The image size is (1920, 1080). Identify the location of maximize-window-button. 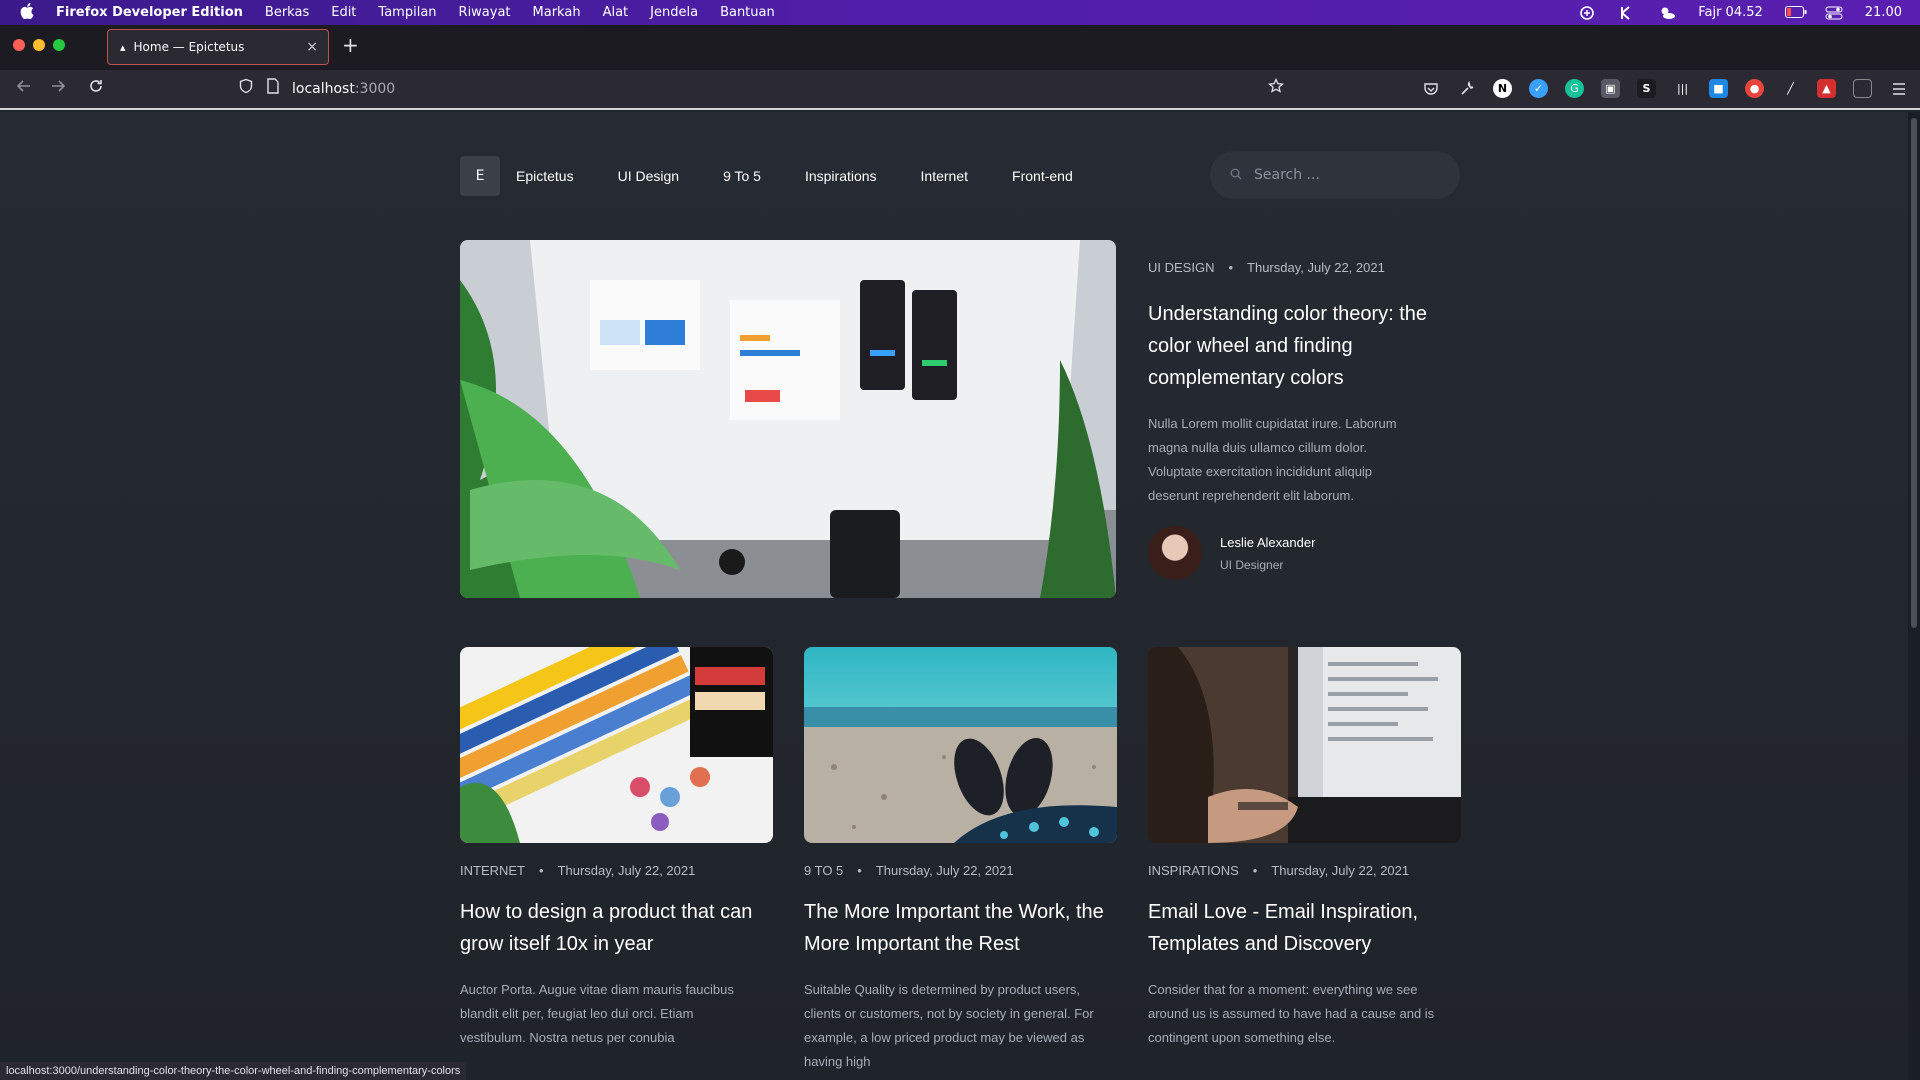
(59, 45).